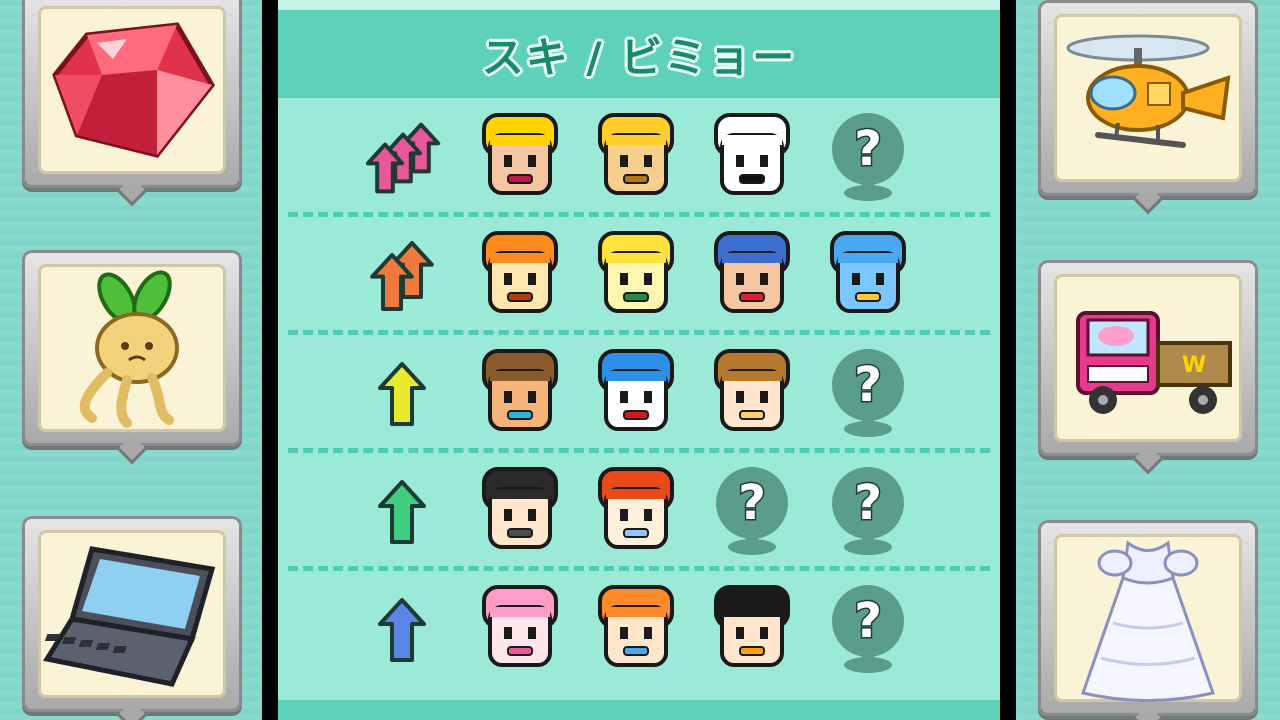  I want to click on white-rabbit-hand-face-icon, so click(752, 155).